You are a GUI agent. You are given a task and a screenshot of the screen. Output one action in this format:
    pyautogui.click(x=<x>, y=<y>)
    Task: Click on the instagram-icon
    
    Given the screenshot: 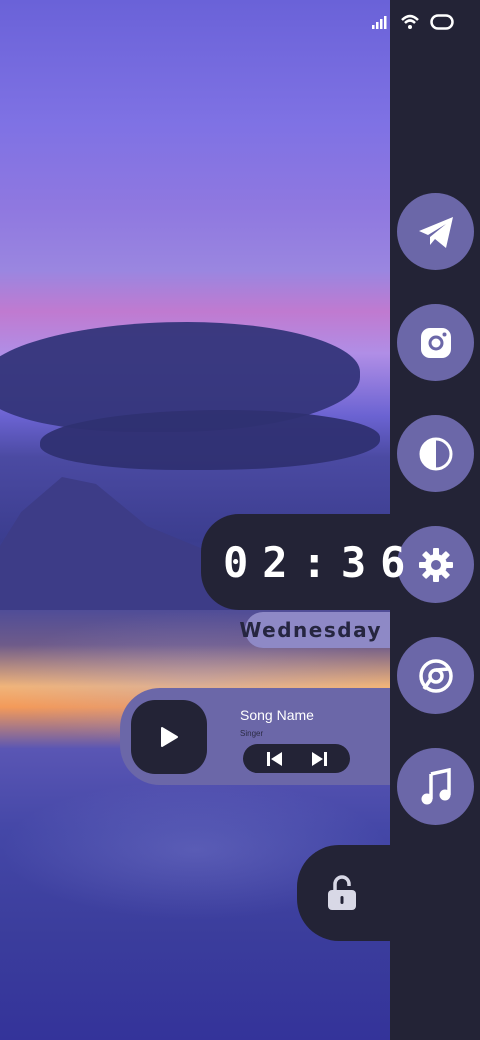 What is the action you would take?
    pyautogui.click(x=435, y=342)
    